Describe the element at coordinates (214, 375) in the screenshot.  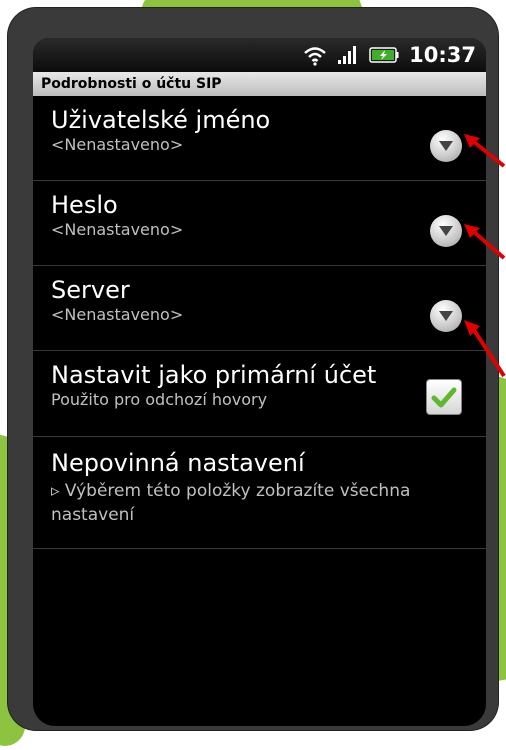
I see `setting-title: Nastavit jako primární účet` at that location.